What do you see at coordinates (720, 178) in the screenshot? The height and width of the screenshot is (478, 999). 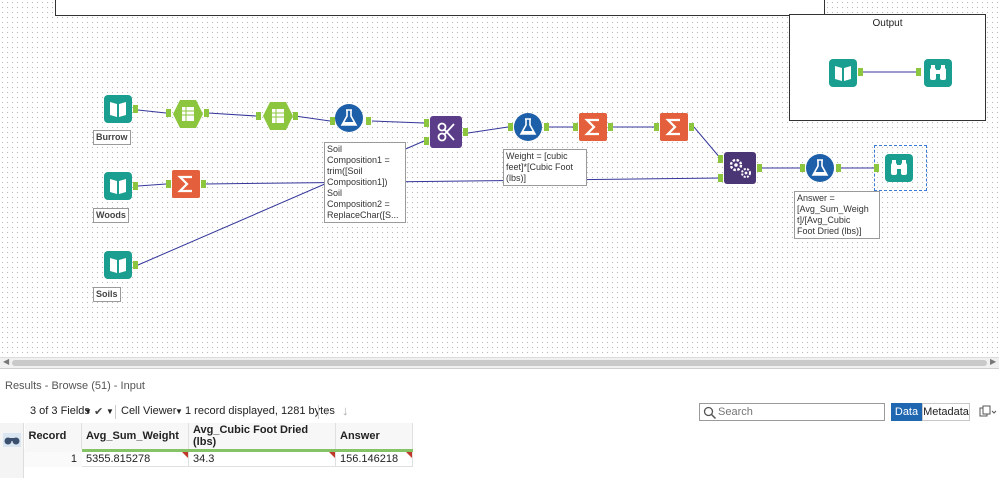 I see `input-anchor-source` at bounding box center [720, 178].